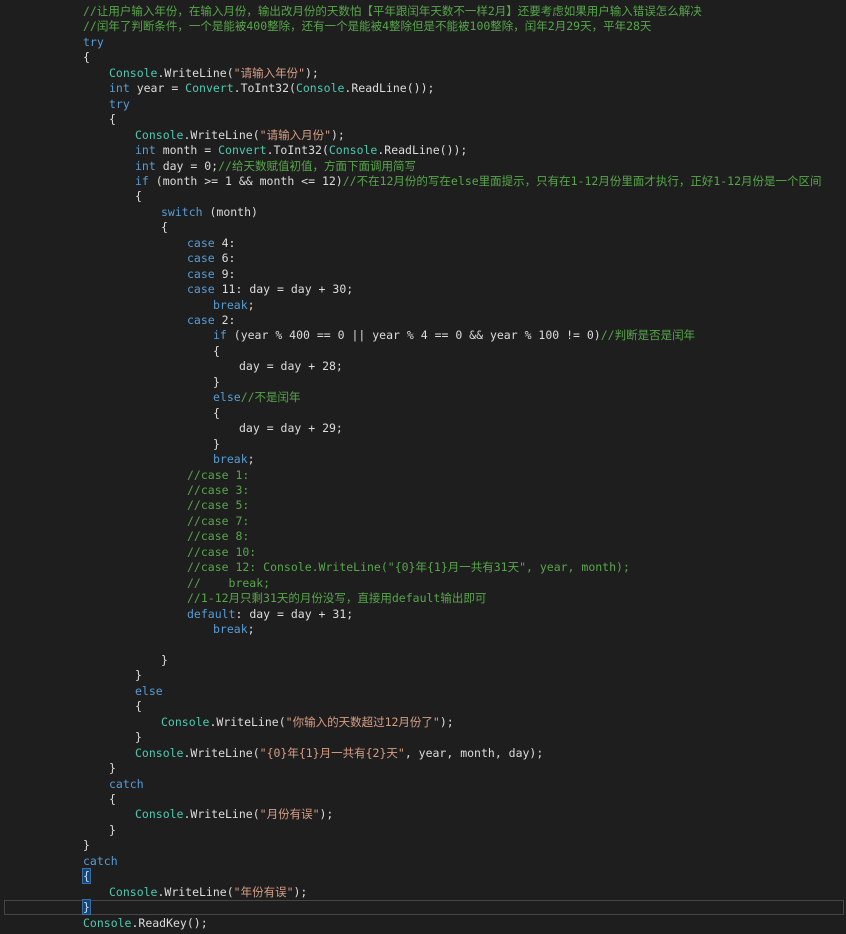 This screenshot has height=934, width=846. I want to click on code-token: 2:, so click(225, 320).